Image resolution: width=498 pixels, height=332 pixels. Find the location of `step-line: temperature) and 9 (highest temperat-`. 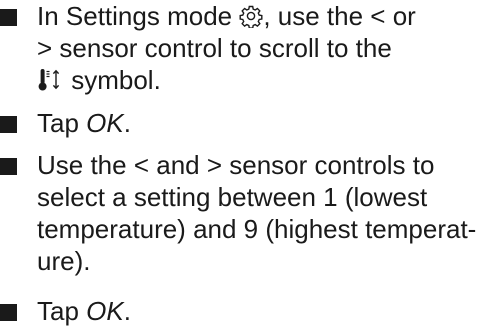

step-line: temperature) and 9 (highest temperat- is located at coordinates (257, 229).